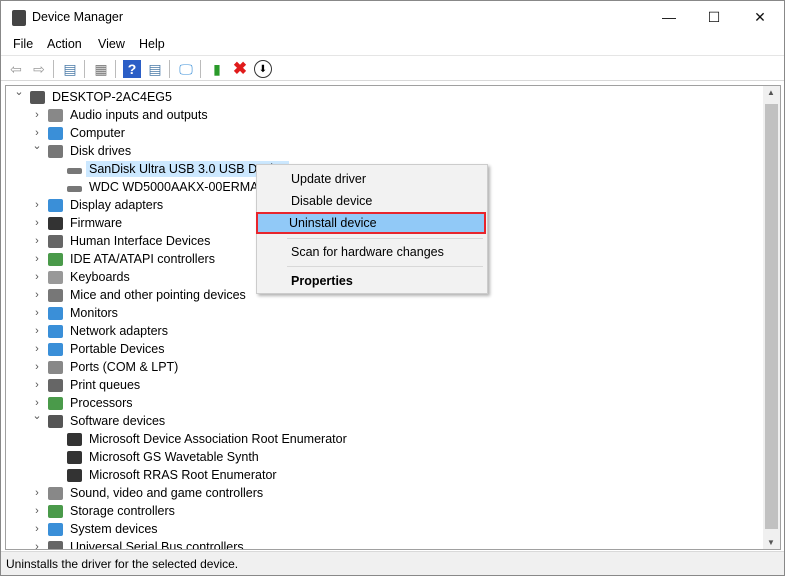 Image resolution: width=785 pixels, height=576 pixels. I want to click on help-icon: ?, so click(132, 69).